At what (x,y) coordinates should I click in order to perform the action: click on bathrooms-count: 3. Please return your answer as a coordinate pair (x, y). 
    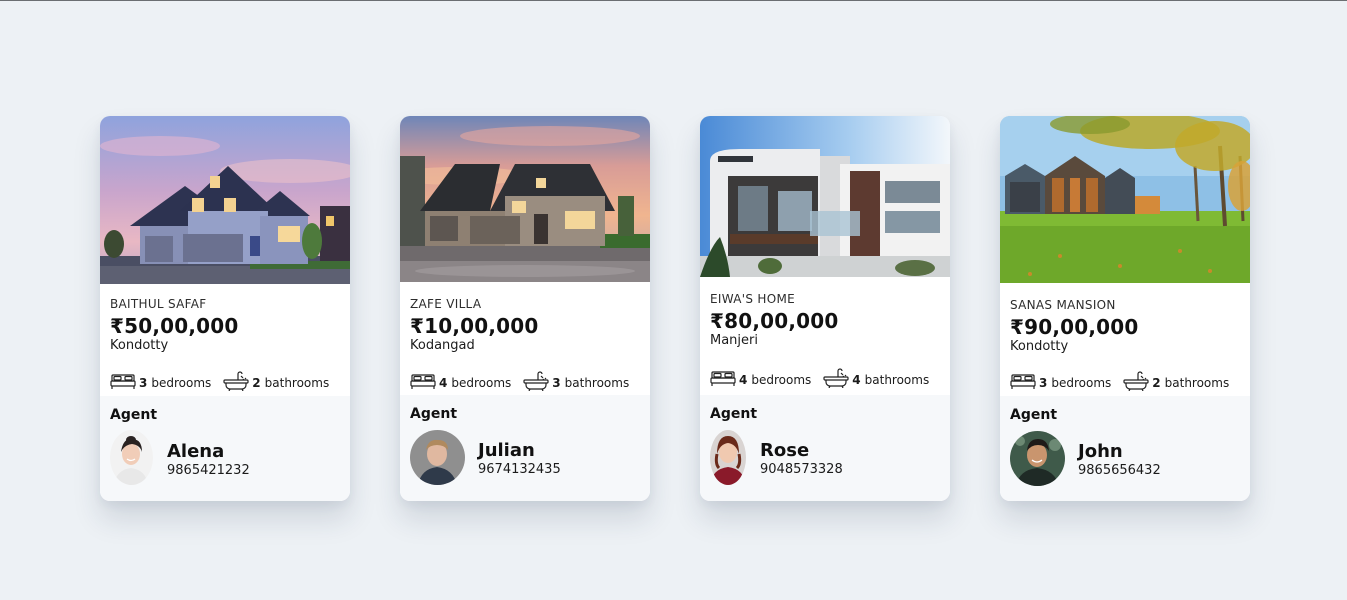
    Looking at the image, I should click on (556, 382).